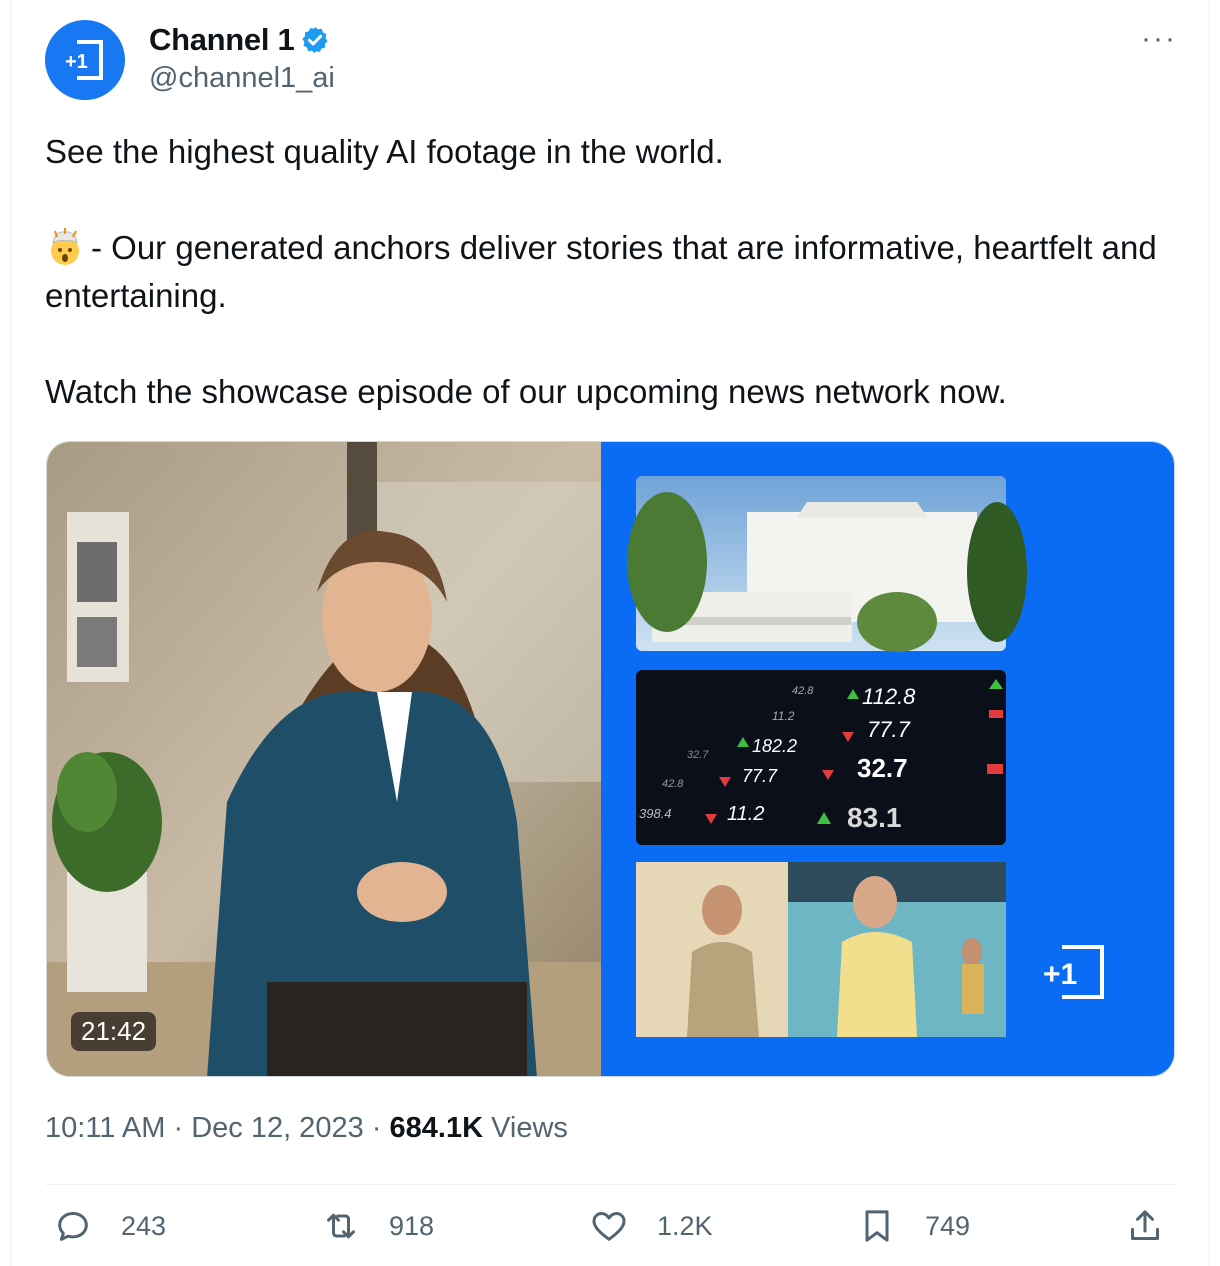  Describe the element at coordinates (222, 40) in the screenshot. I see `display-name: Channel 1` at that location.